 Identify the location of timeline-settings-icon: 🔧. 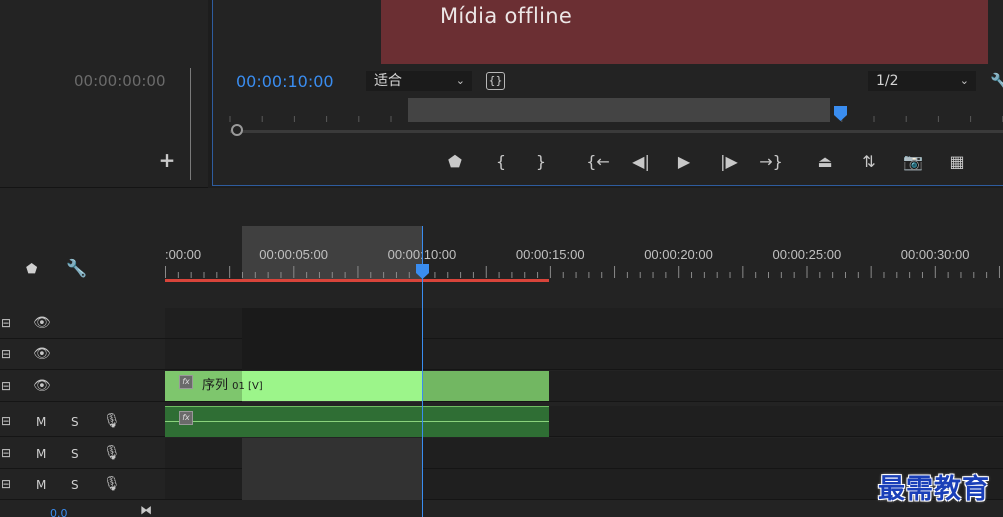
(76, 269).